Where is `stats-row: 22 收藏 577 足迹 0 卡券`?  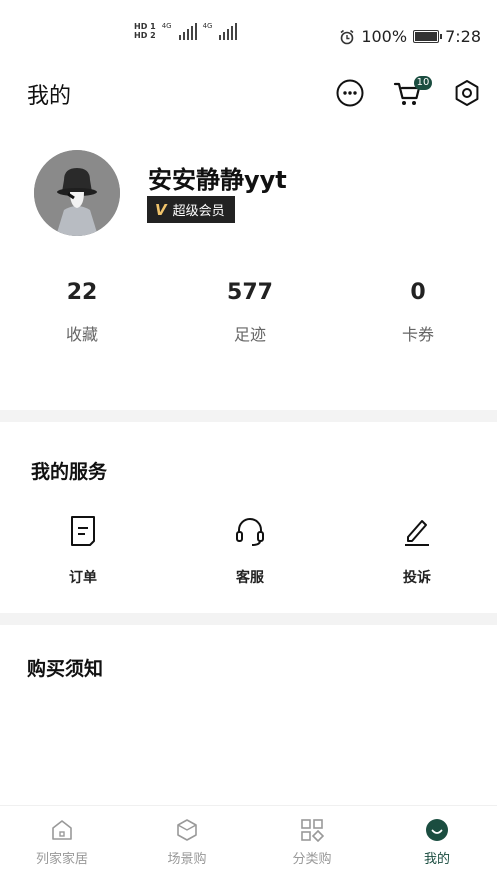 stats-row: 22 收藏 577 足迹 0 卡券 is located at coordinates (248, 313).